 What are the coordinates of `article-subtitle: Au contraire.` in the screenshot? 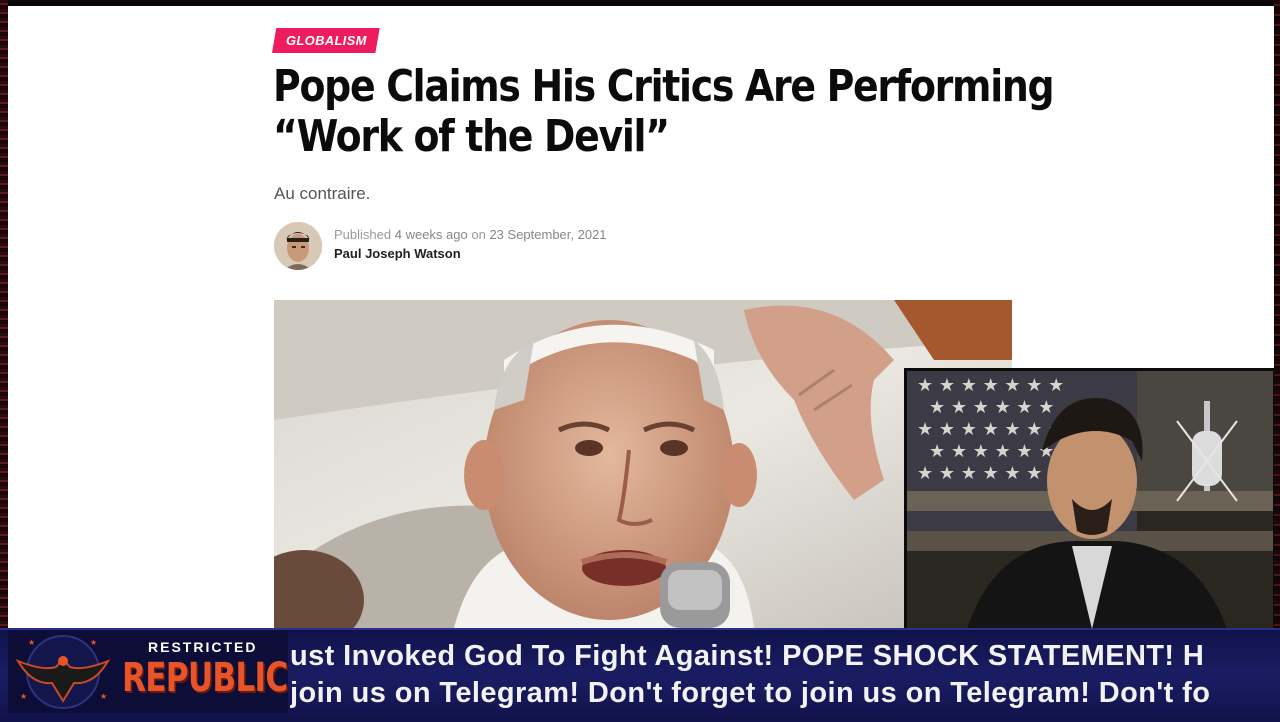 It's located at (322, 193).